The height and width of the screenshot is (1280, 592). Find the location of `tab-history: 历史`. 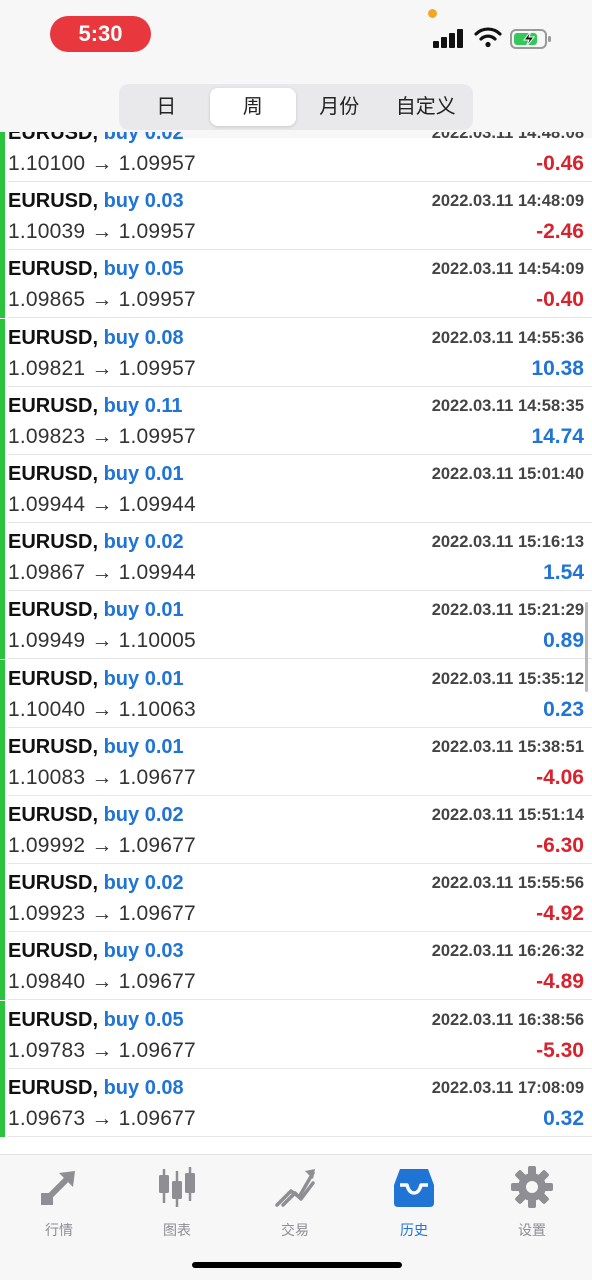

tab-history: 历史 is located at coordinates (414, 1202).